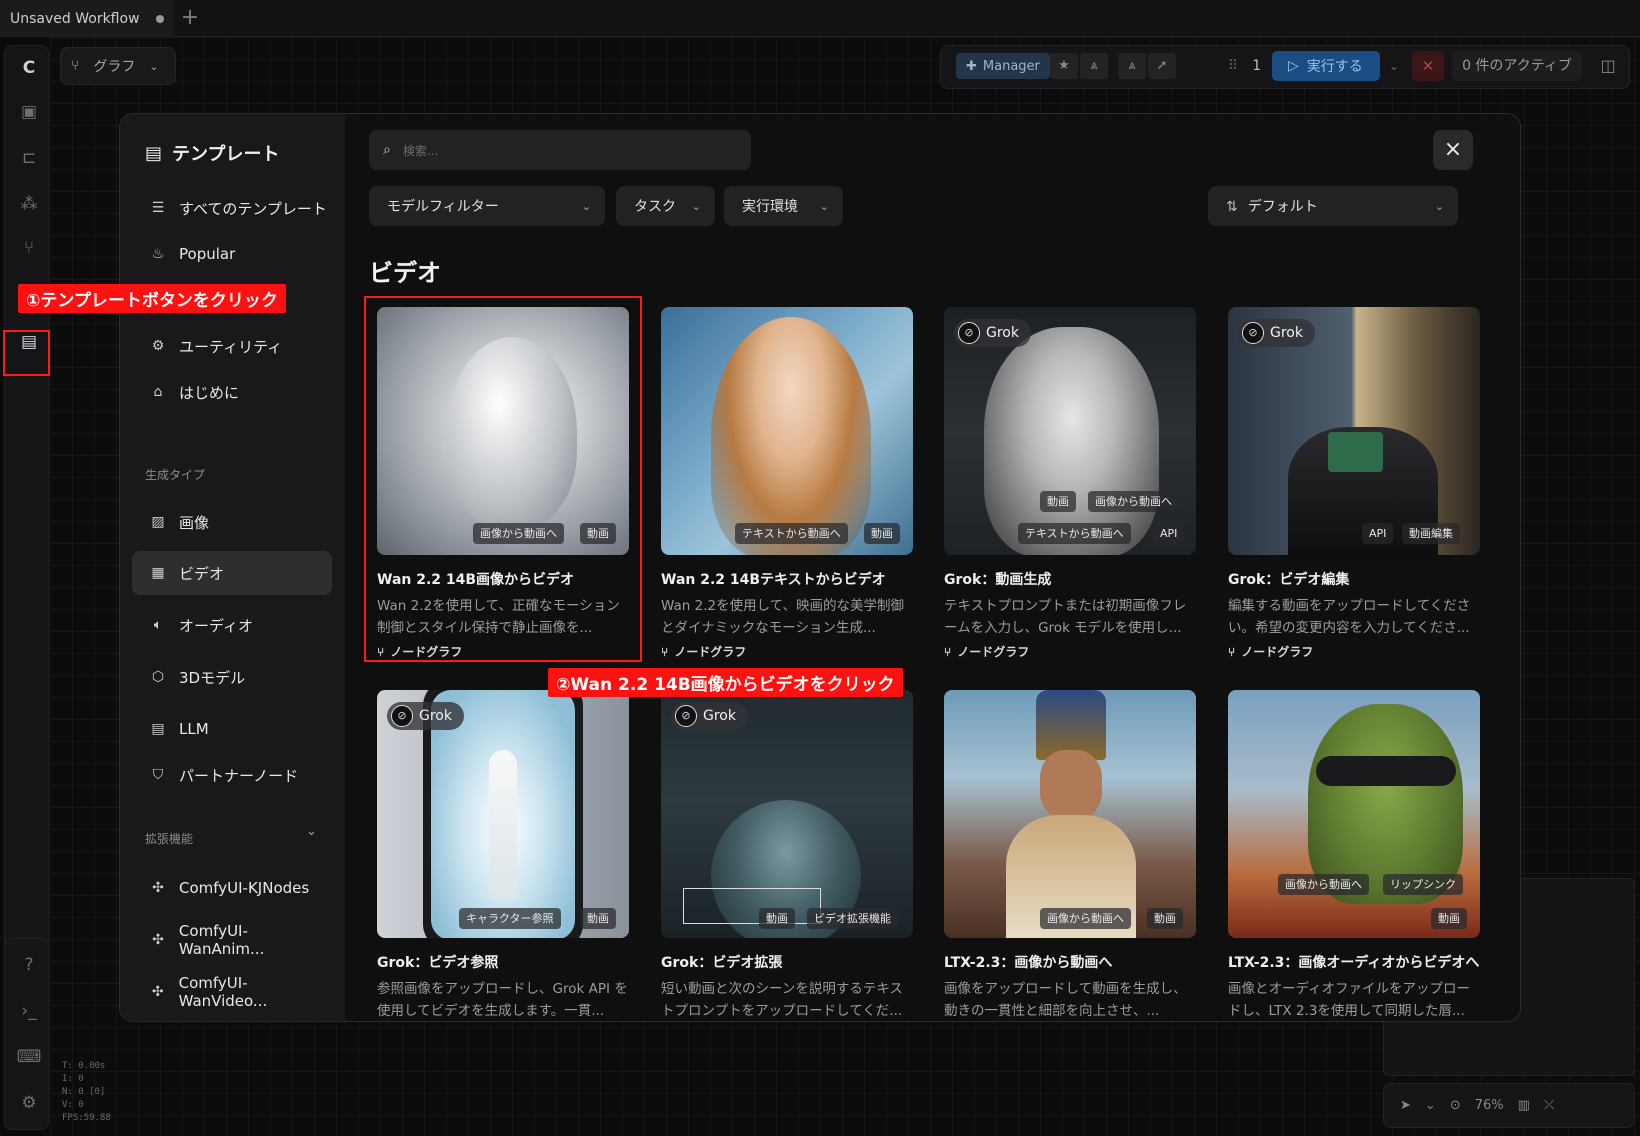 This screenshot has height=1136, width=1640. I want to click on workflows-icon: ⑂, so click(29, 248).